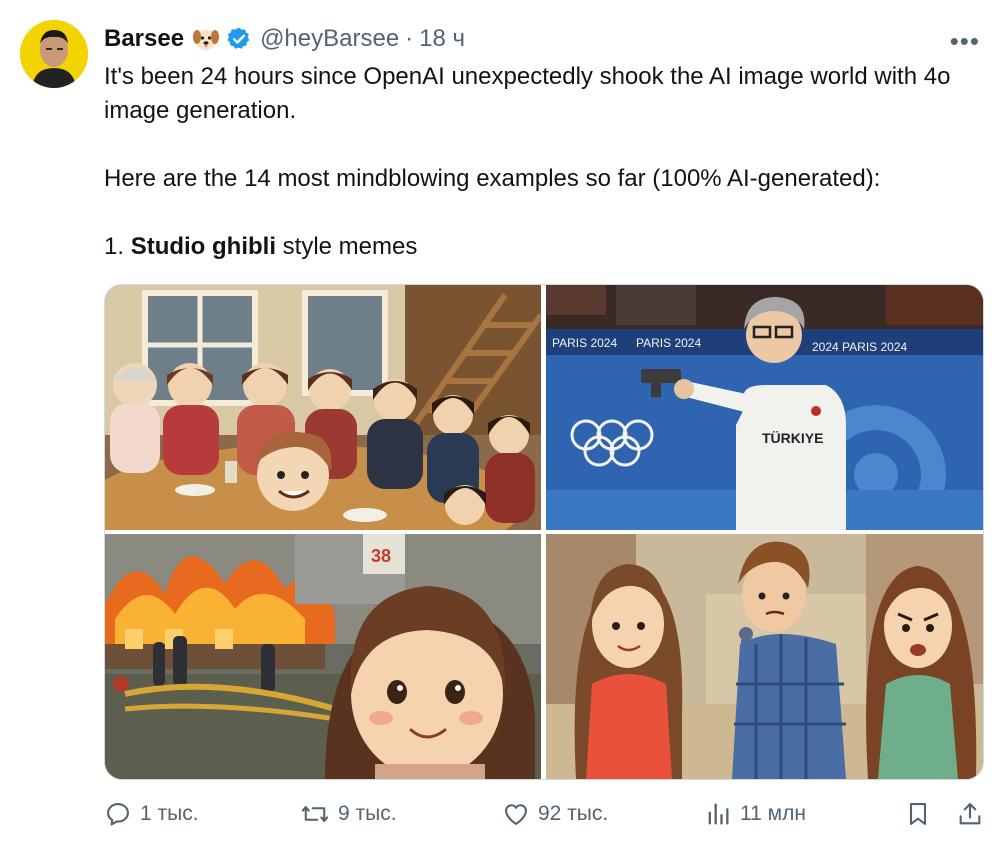 Image resolution: width=1002 pixels, height=854 pixels. I want to click on bookmark-button, so click(922, 814).